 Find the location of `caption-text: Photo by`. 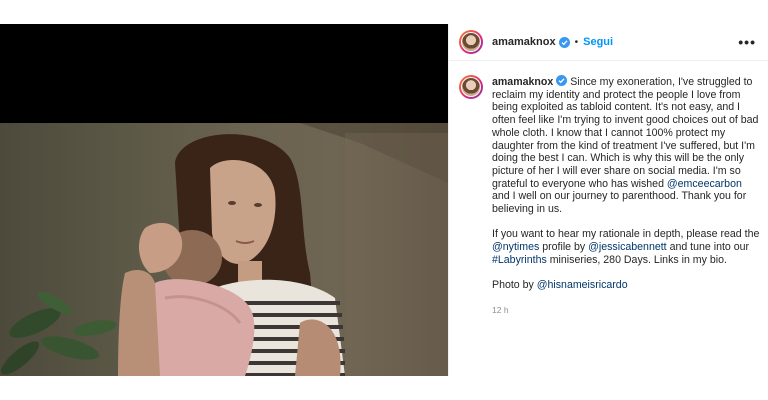

caption-text: Photo by is located at coordinates (514, 284).